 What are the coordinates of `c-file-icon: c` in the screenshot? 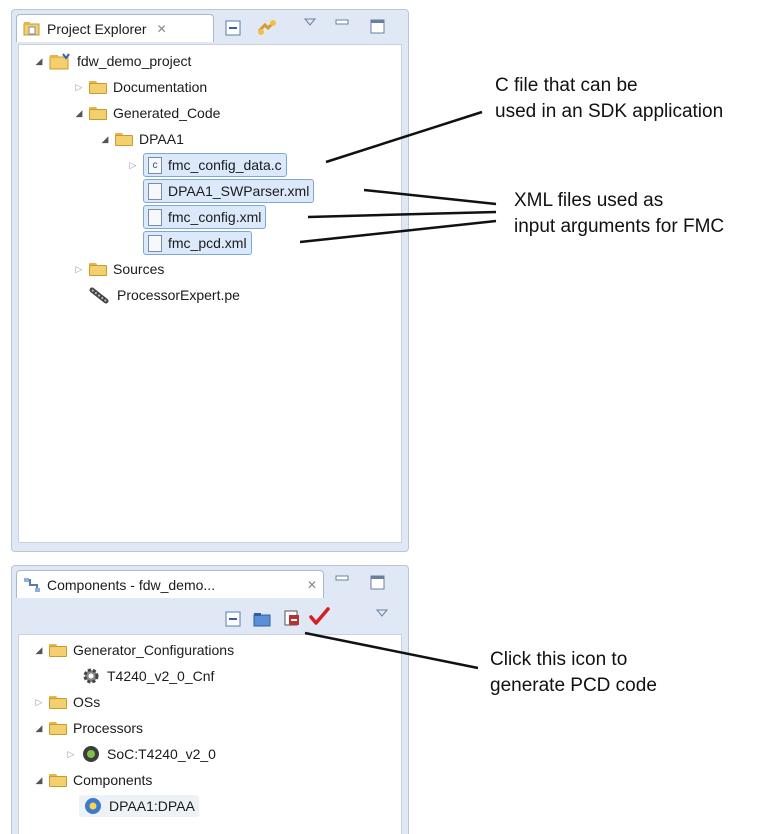 It's located at (155, 165).